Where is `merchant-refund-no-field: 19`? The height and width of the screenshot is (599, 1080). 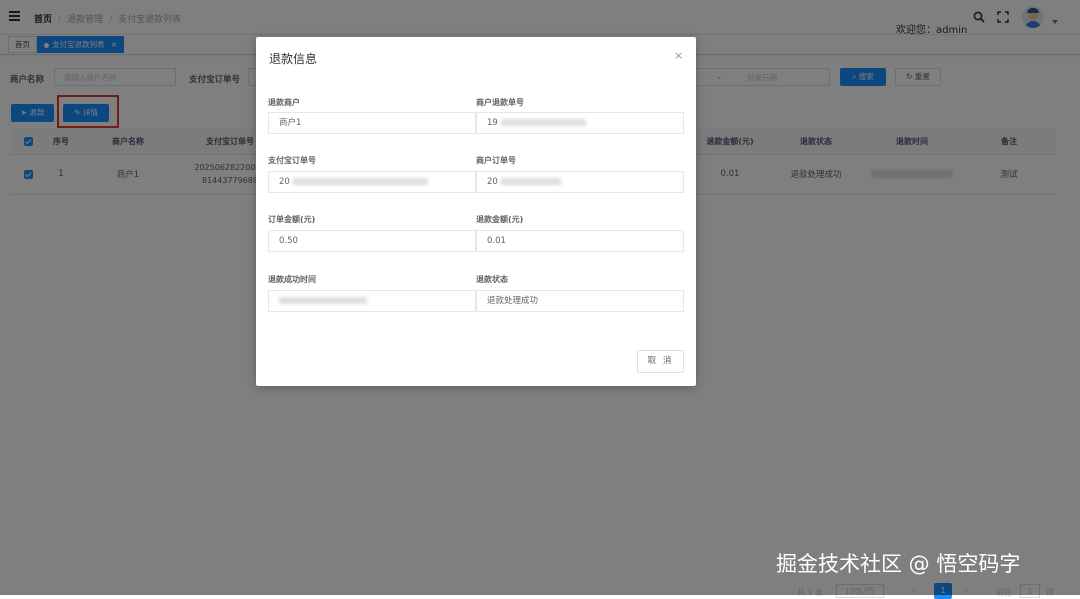 merchant-refund-no-field: 19 is located at coordinates (580, 123).